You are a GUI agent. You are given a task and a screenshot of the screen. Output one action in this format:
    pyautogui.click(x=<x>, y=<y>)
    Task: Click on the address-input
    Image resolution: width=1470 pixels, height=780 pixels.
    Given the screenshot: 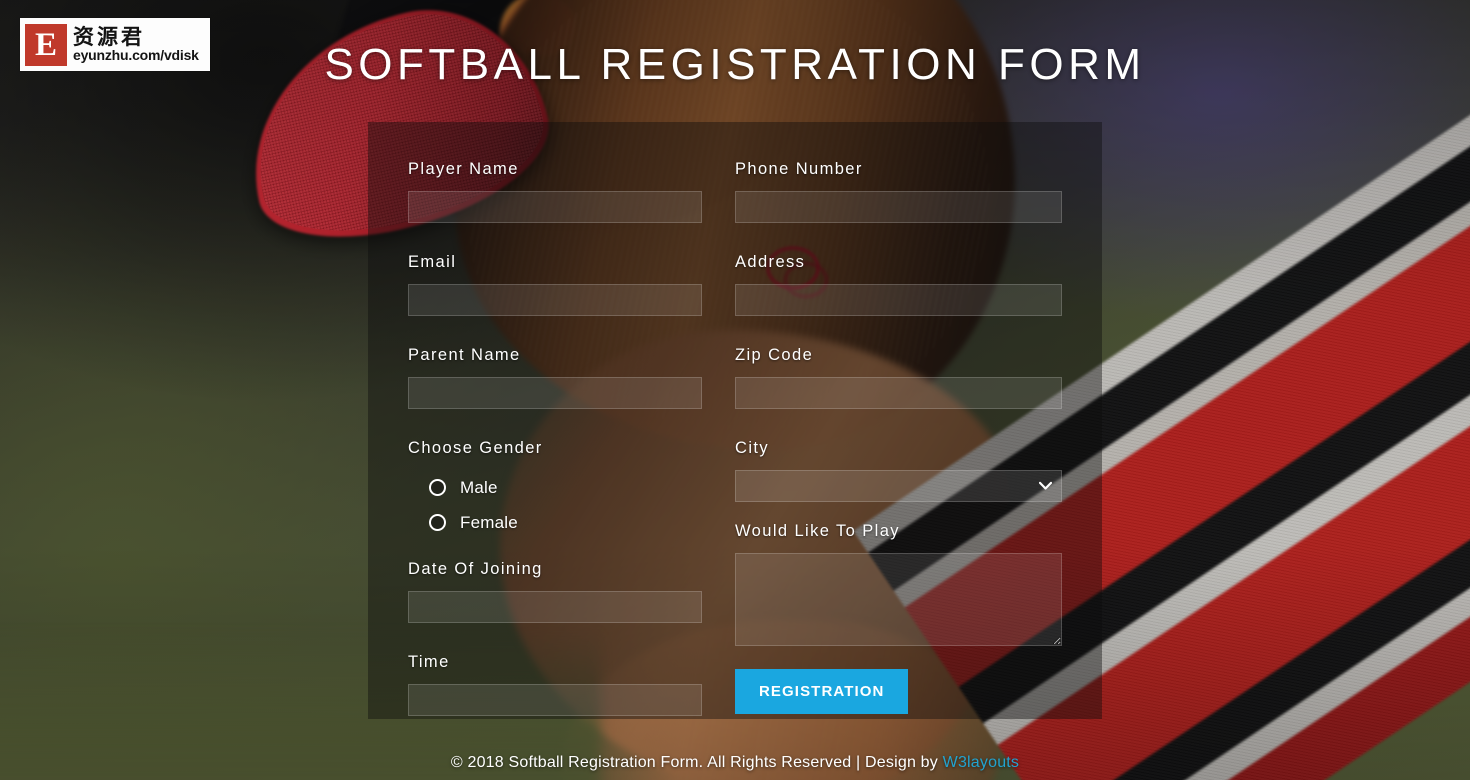 What is the action you would take?
    pyautogui.click(x=898, y=300)
    